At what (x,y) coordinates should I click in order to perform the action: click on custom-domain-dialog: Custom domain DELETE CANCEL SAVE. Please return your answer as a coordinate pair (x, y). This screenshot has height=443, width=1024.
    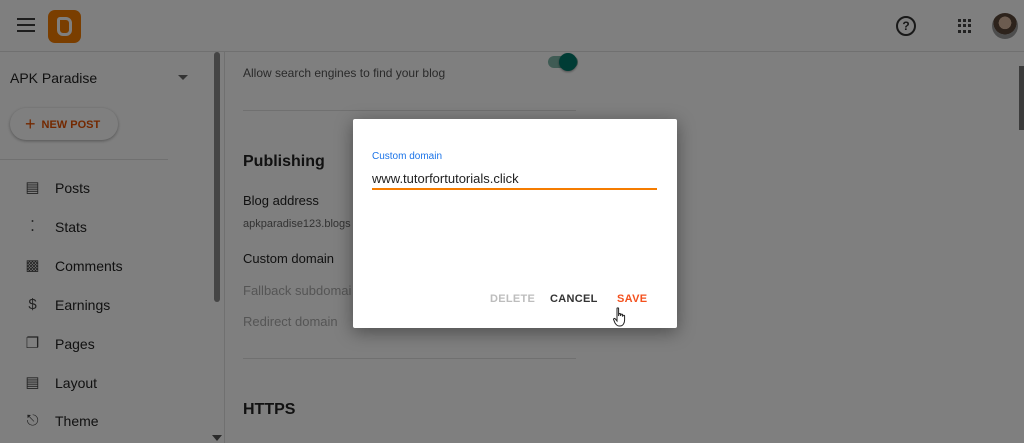
    Looking at the image, I should click on (515, 223).